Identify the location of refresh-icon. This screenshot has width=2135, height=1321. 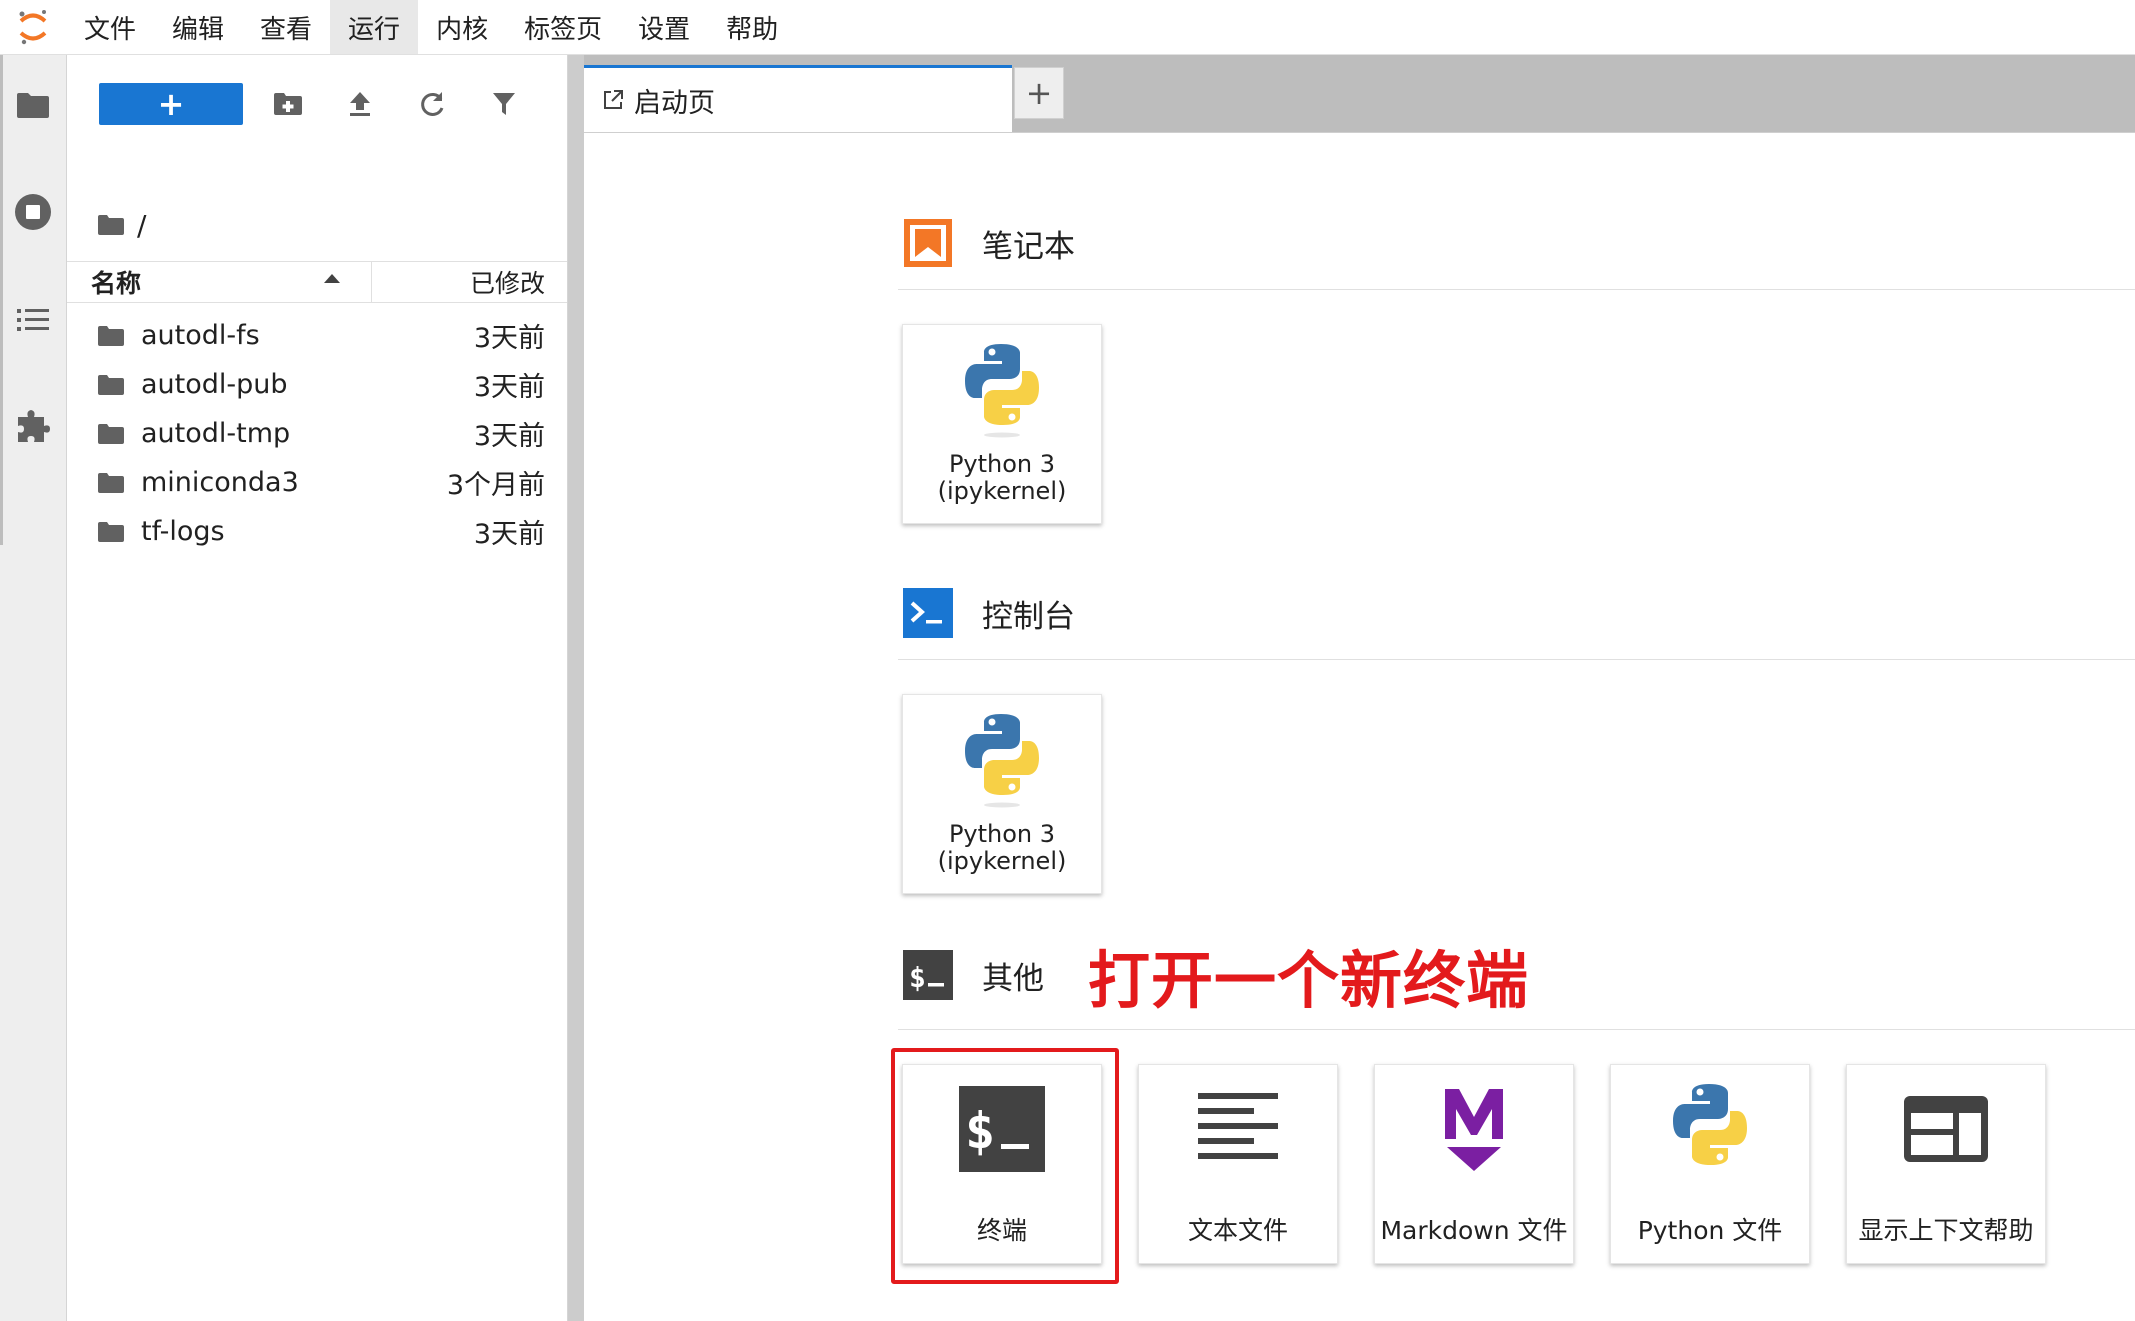
(432, 104).